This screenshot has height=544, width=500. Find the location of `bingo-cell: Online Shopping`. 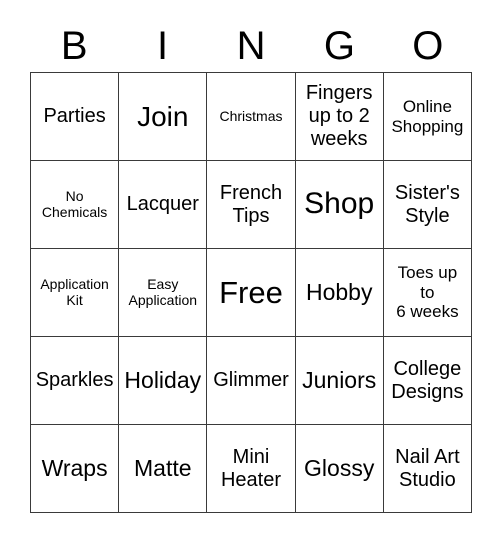

bingo-cell: Online Shopping is located at coordinates (427, 117).